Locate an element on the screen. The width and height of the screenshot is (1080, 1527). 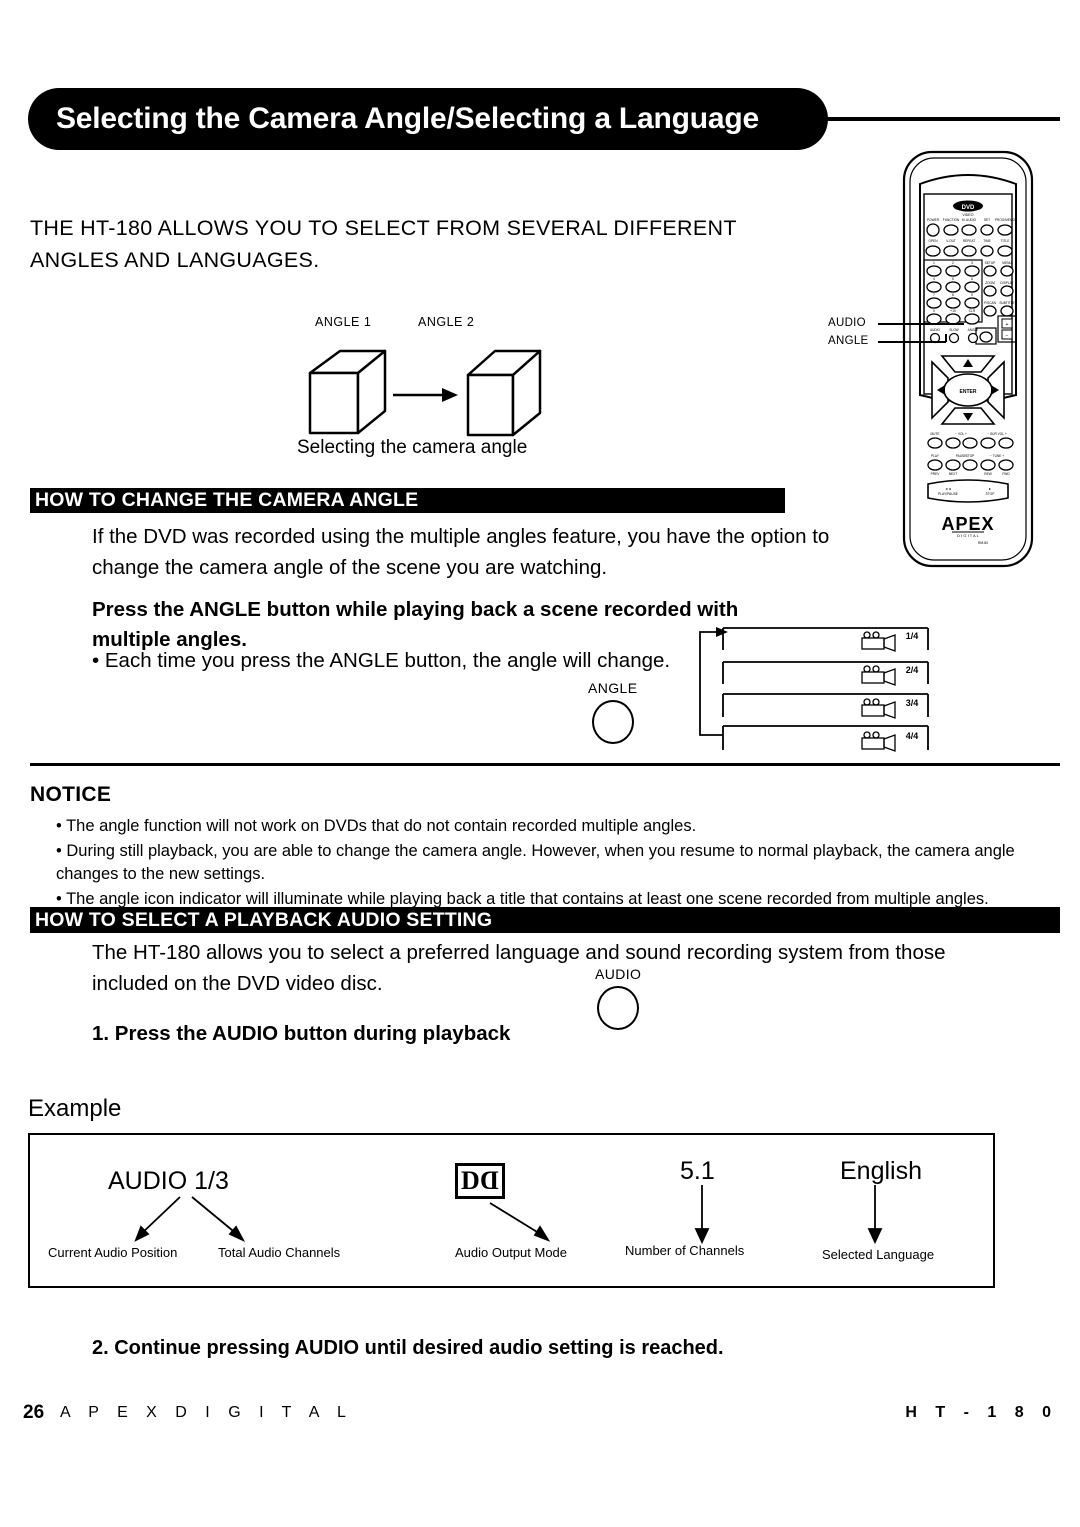
svg-text: APEX is located at coordinates (967, 524).